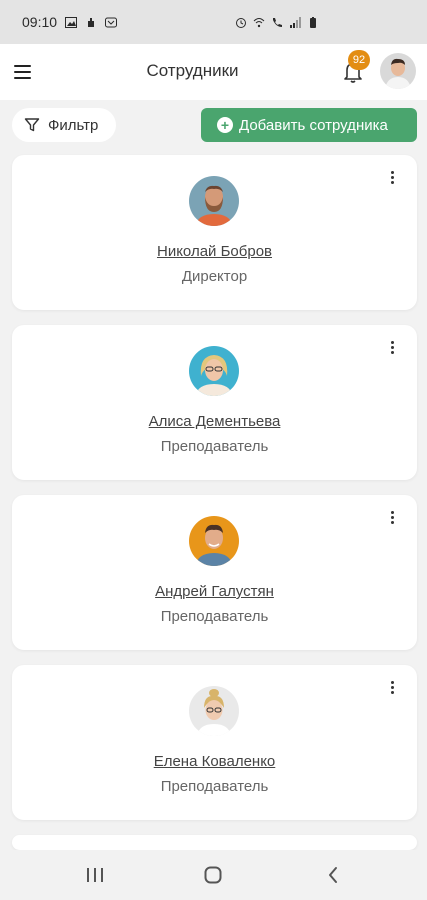 Image resolution: width=427 pixels, height=900 pixels. I want to click on system-nav-bar, so click(213, 875).